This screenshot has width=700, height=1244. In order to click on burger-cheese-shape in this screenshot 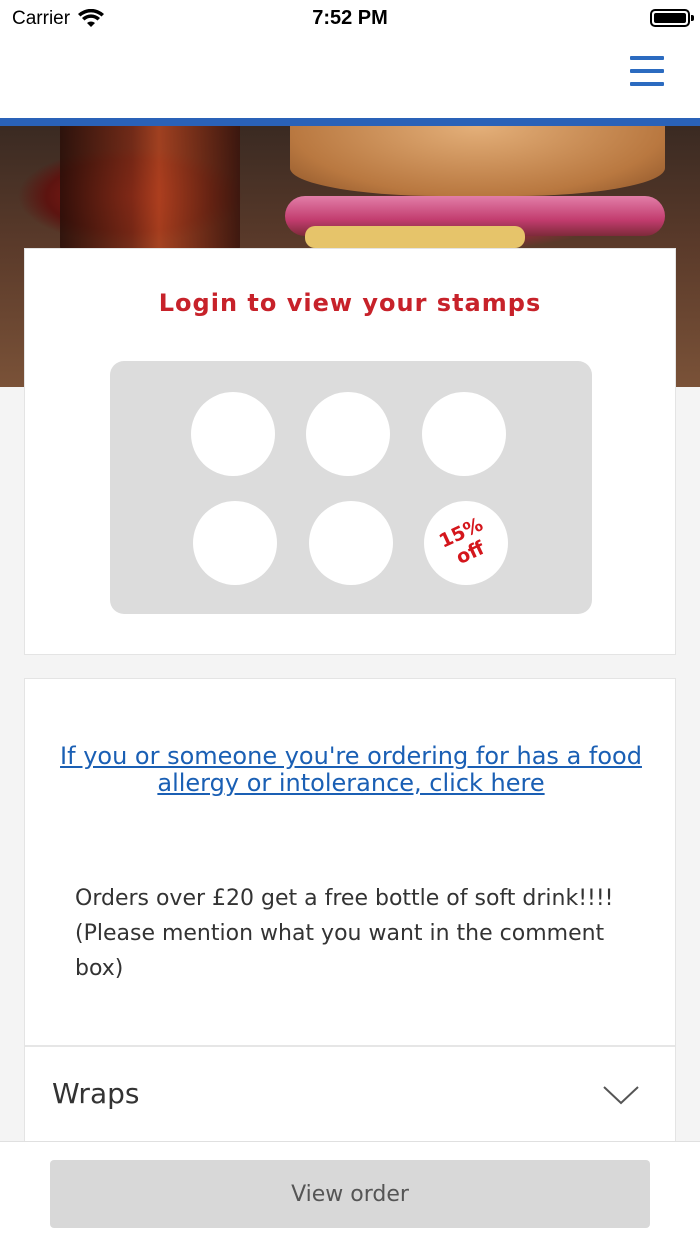, I will do `click(415, 237)`.